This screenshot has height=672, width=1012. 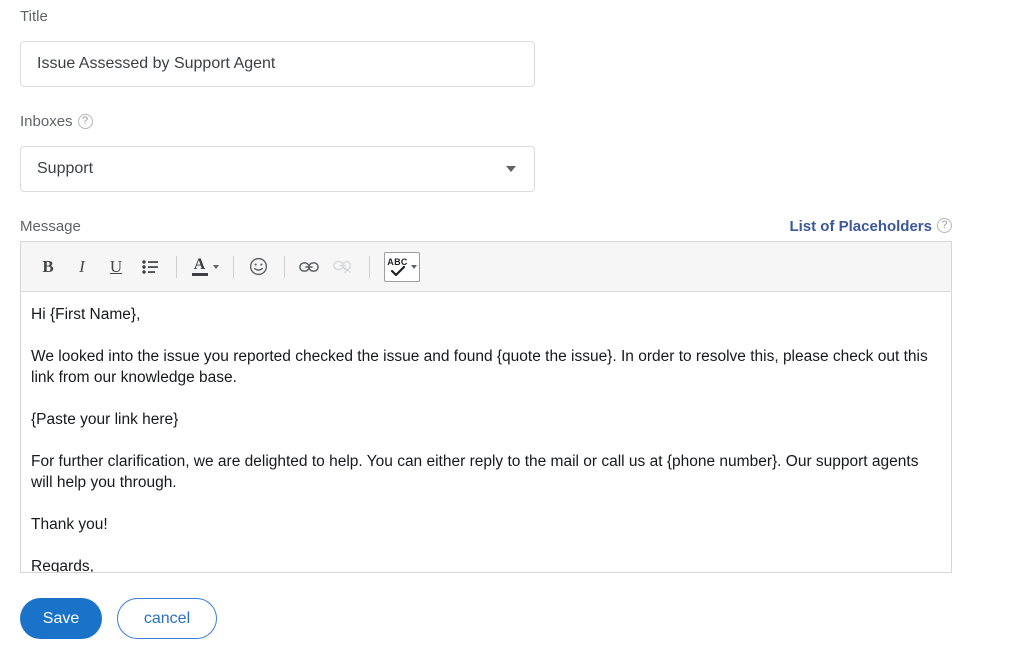 I want to click on font-color-swatch, so click(x=199, y=274).